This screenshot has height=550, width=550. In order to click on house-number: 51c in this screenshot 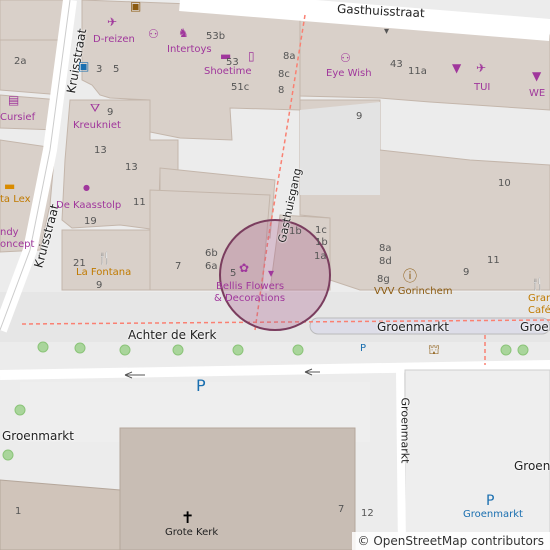, I will do `click(240, 87)`.